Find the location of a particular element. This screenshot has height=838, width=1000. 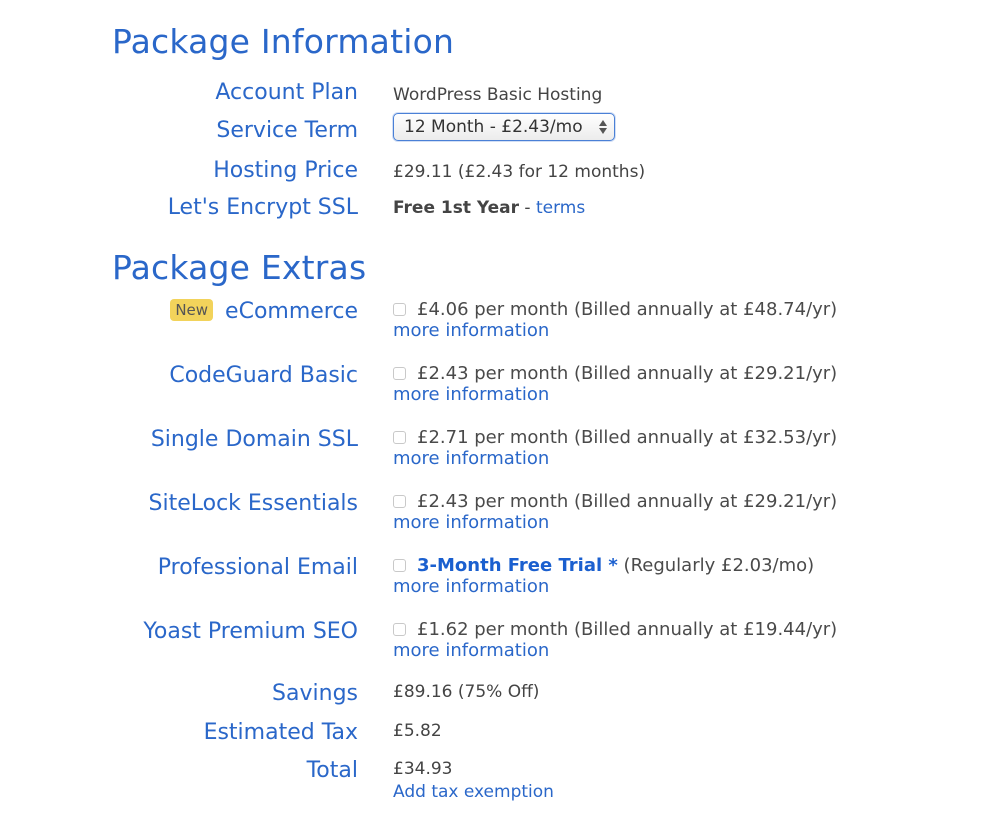

account-plan-label: Account Plan is located at coordinates (286, 92).